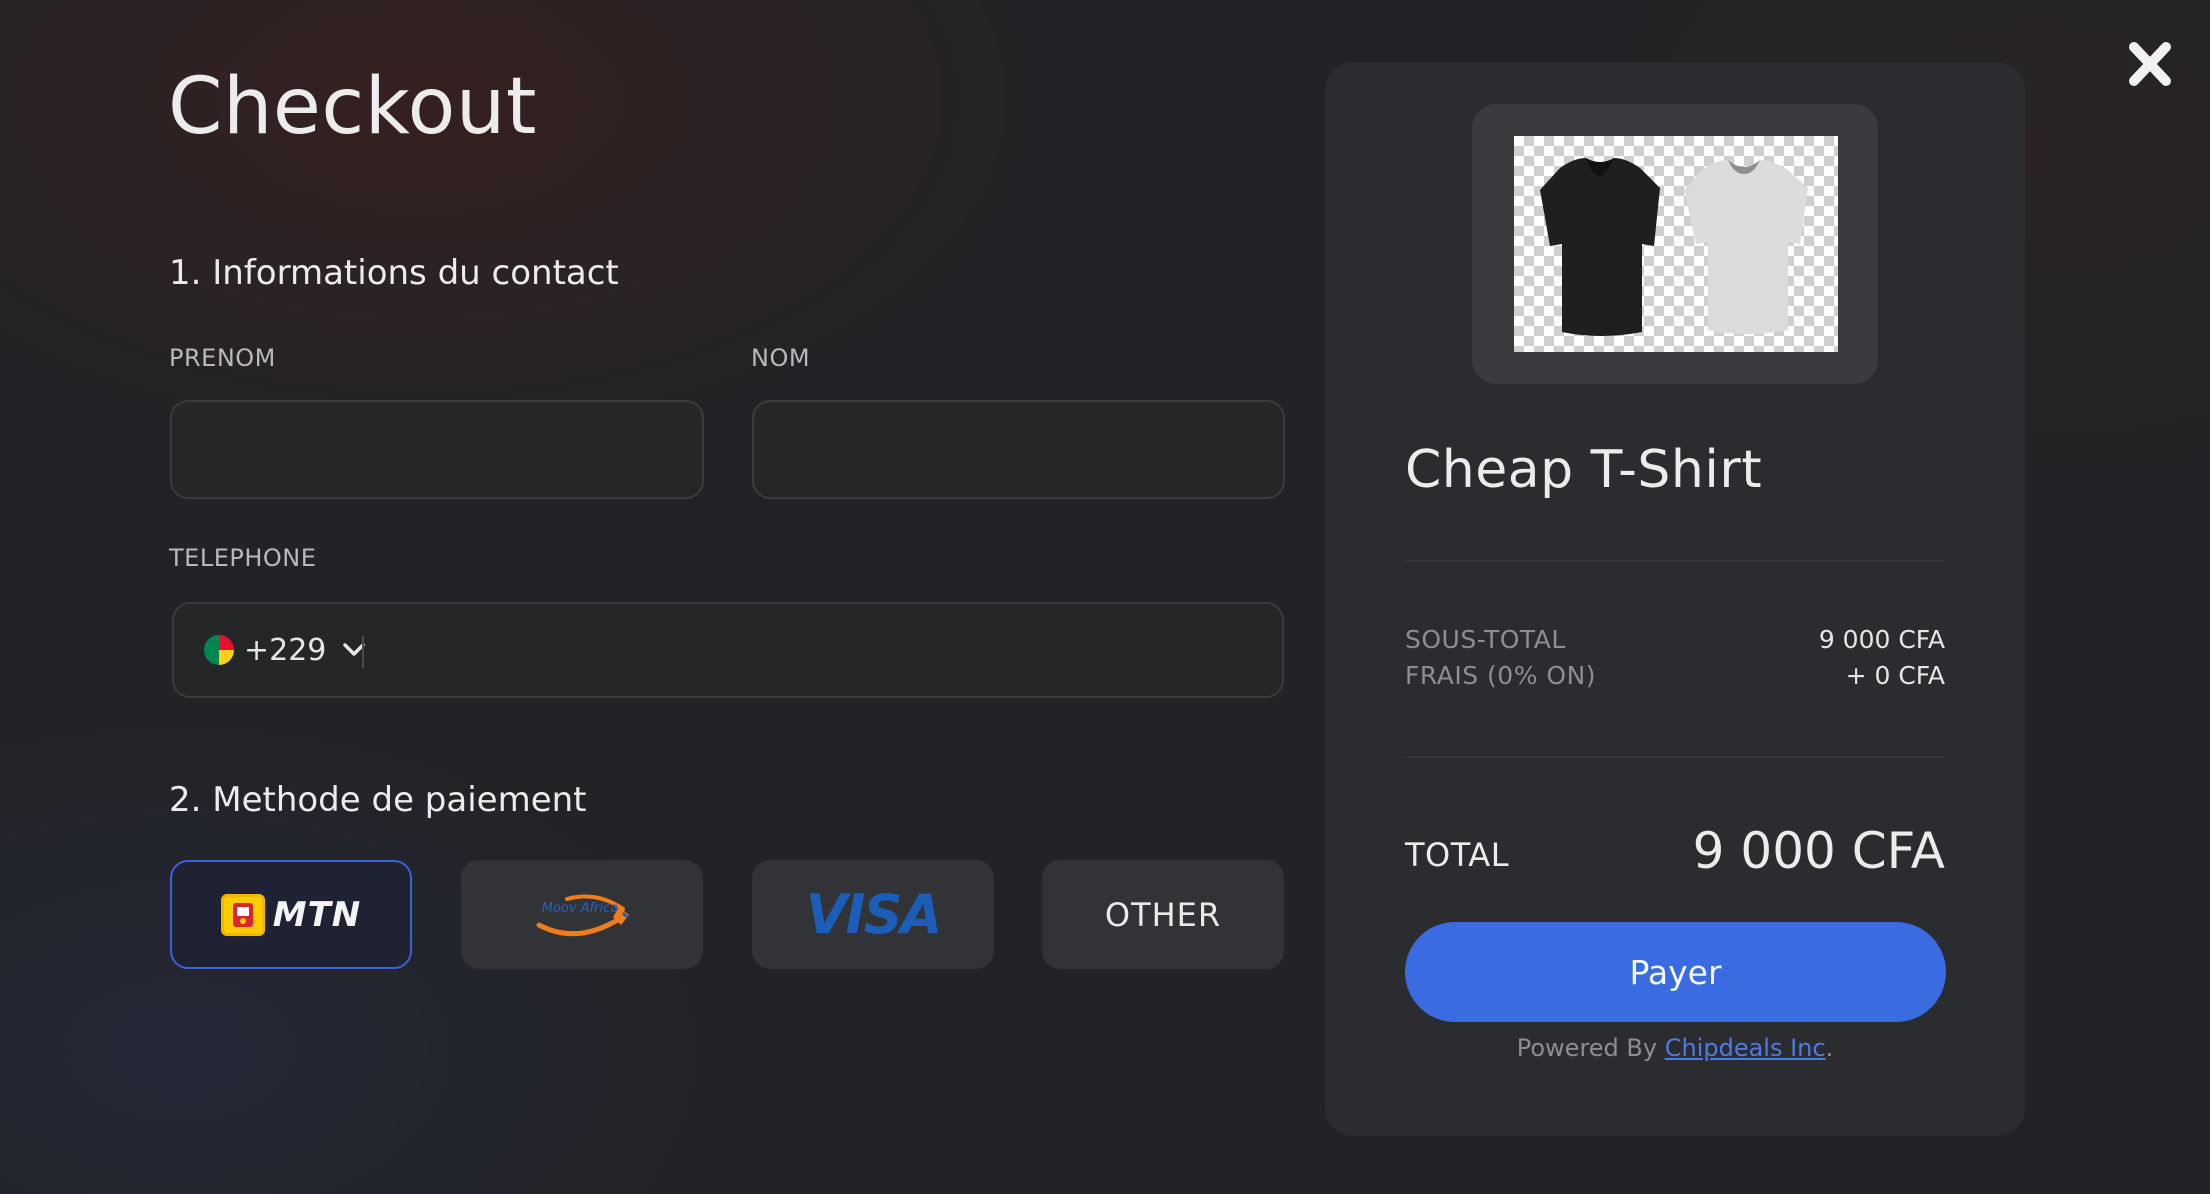 This screenshot has height=1194, width=2210. Describe the element at coordinates (378, 800) in the screenshot. I see `payment-section-title: 2. Methode de paiement` at that location.